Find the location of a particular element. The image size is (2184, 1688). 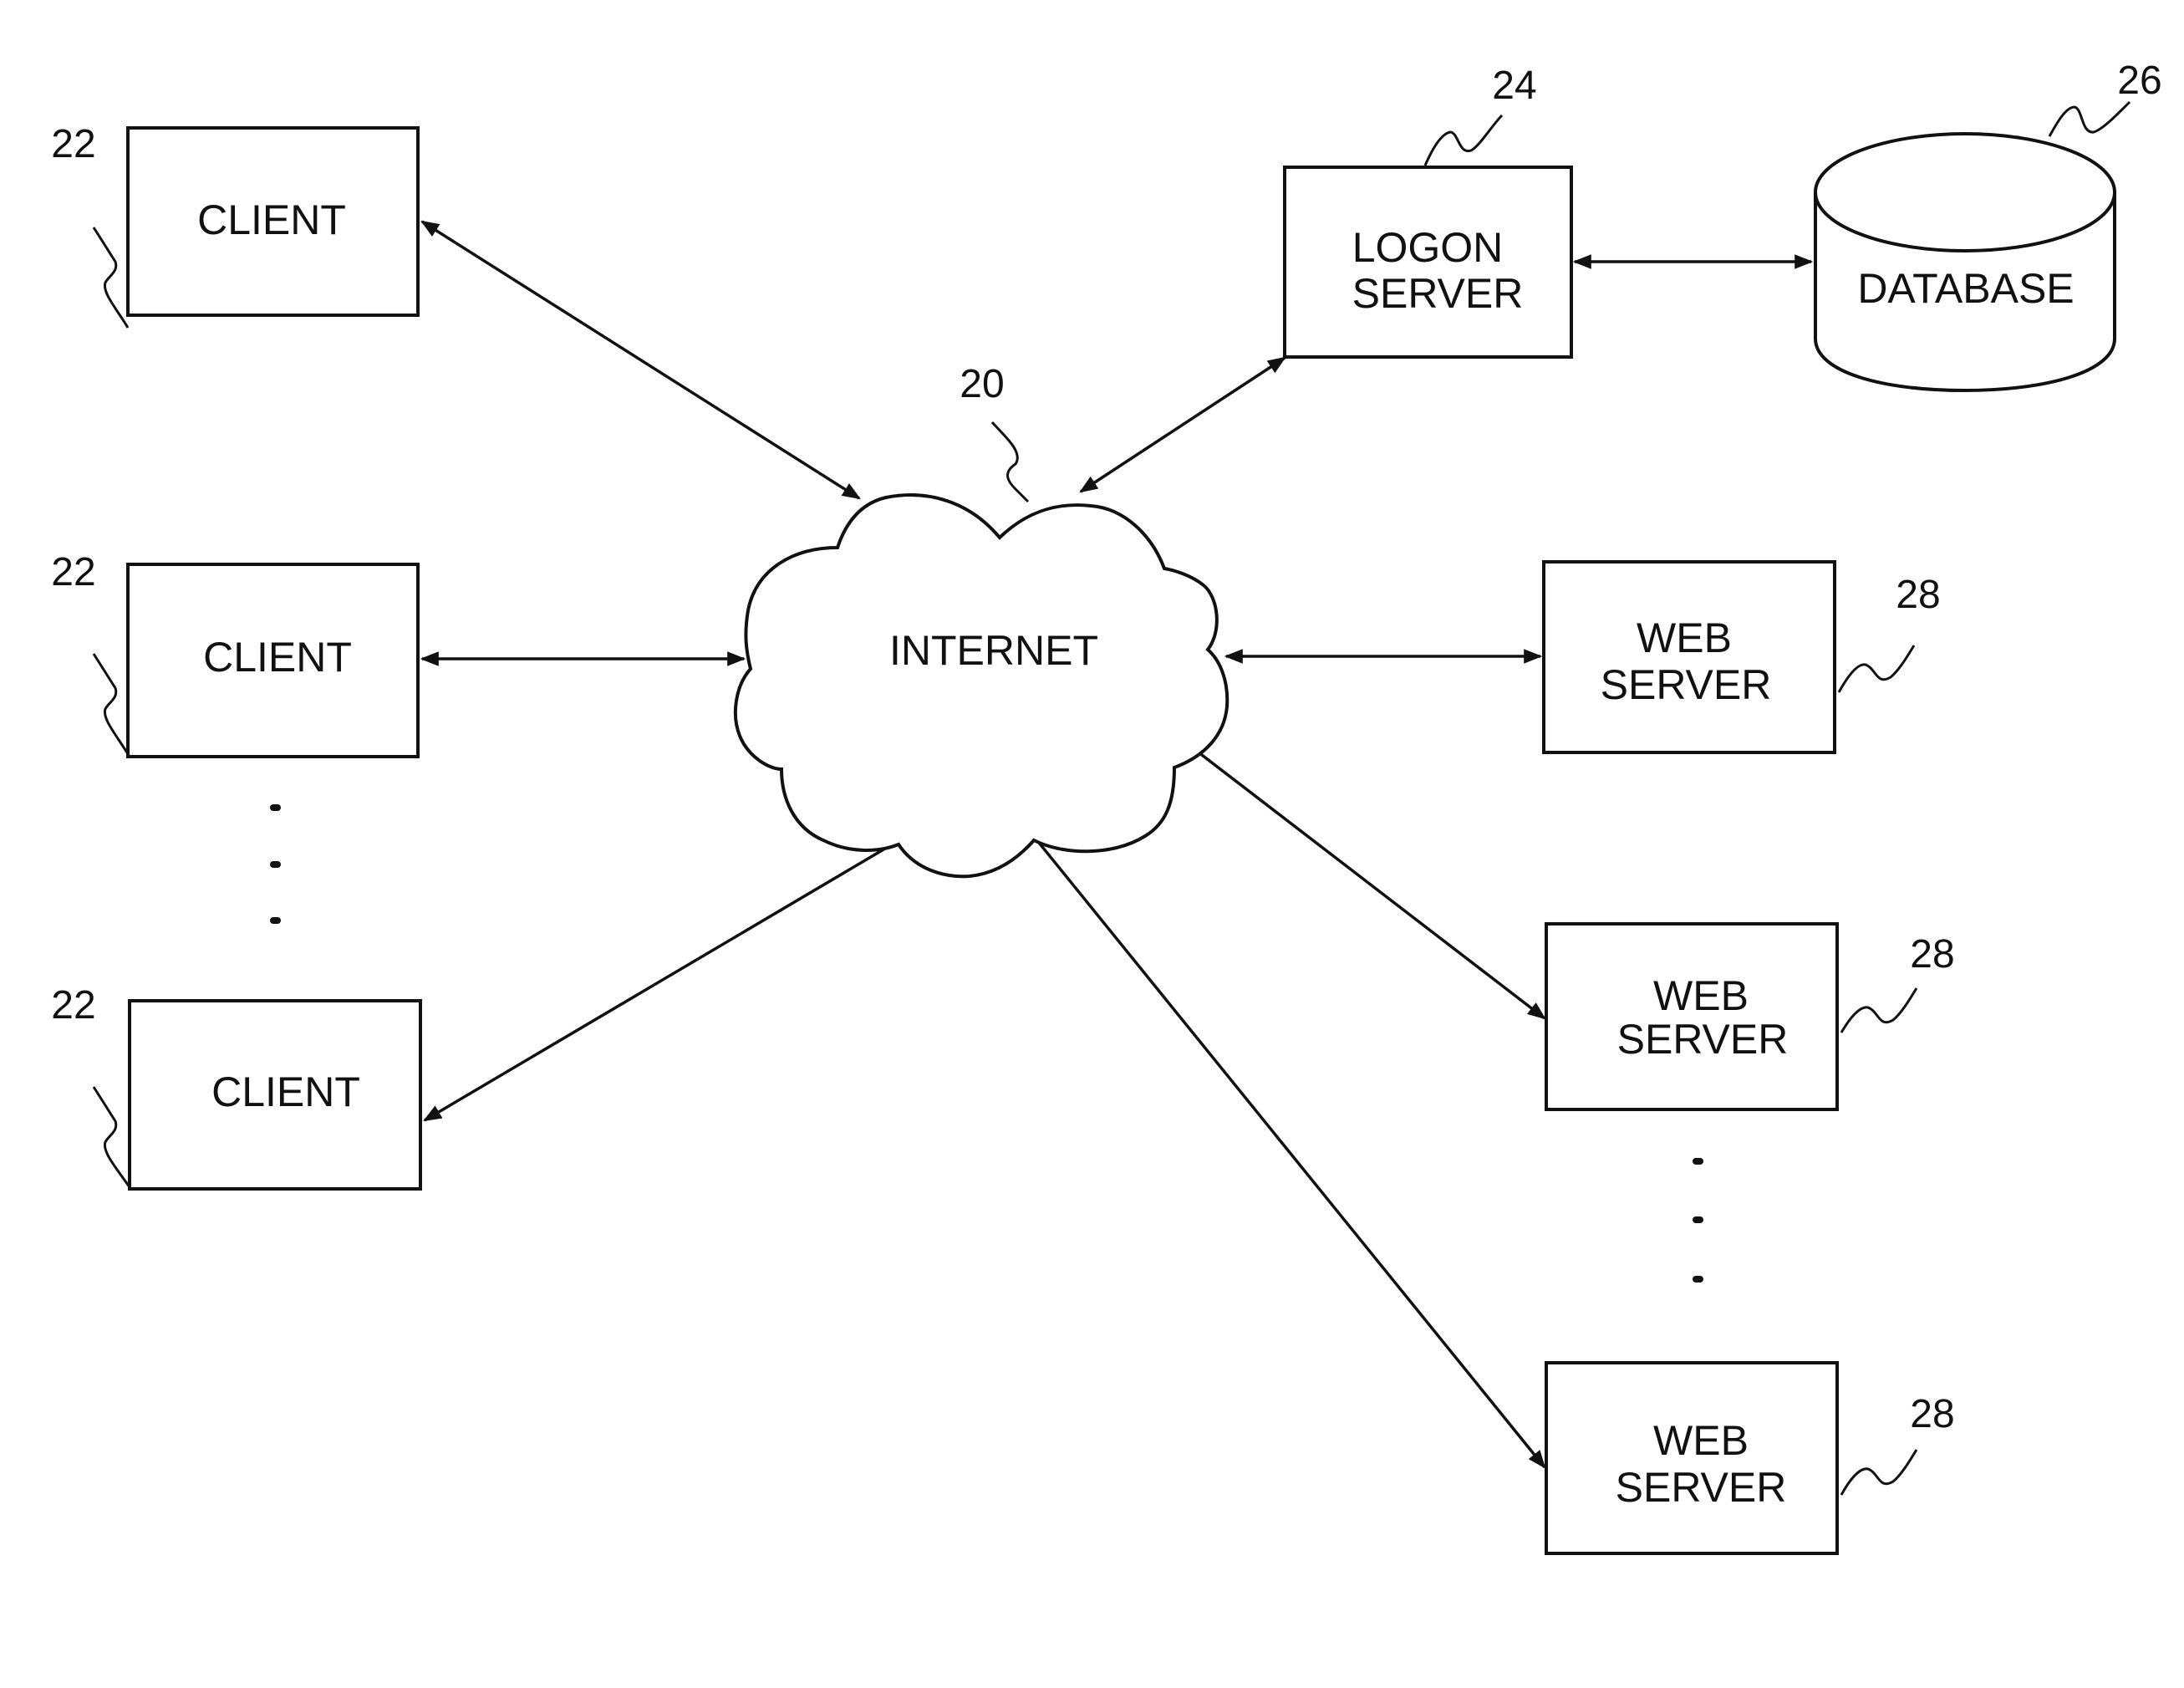

logon-server-label-line1: LOGON is located at coordinates (1428, 247).